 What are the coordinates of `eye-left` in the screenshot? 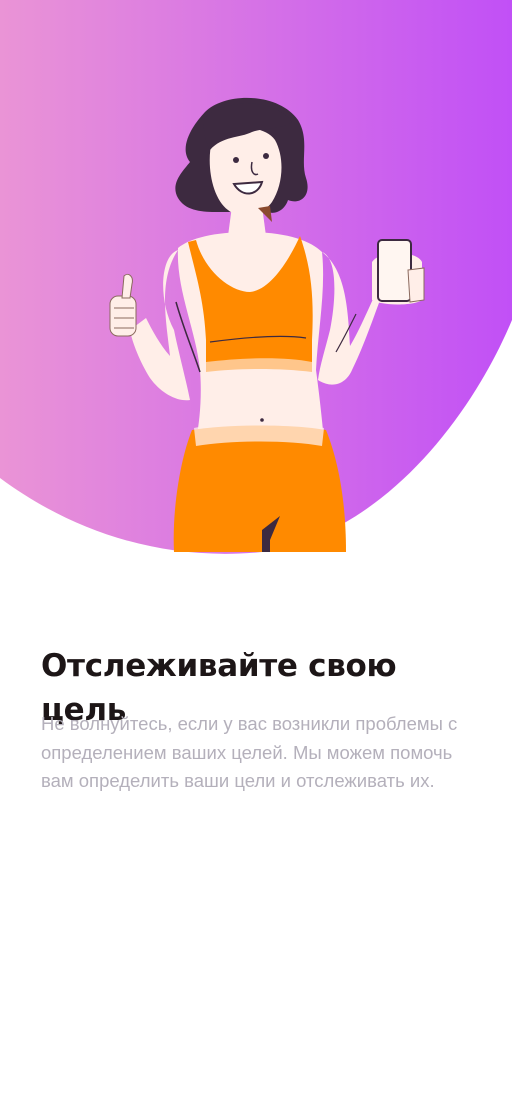 It's located at (236, 160).